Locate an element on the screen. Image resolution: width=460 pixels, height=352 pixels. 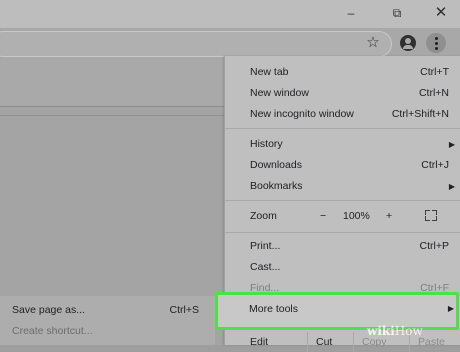
page-header-band is located at coordinates (112, 83).